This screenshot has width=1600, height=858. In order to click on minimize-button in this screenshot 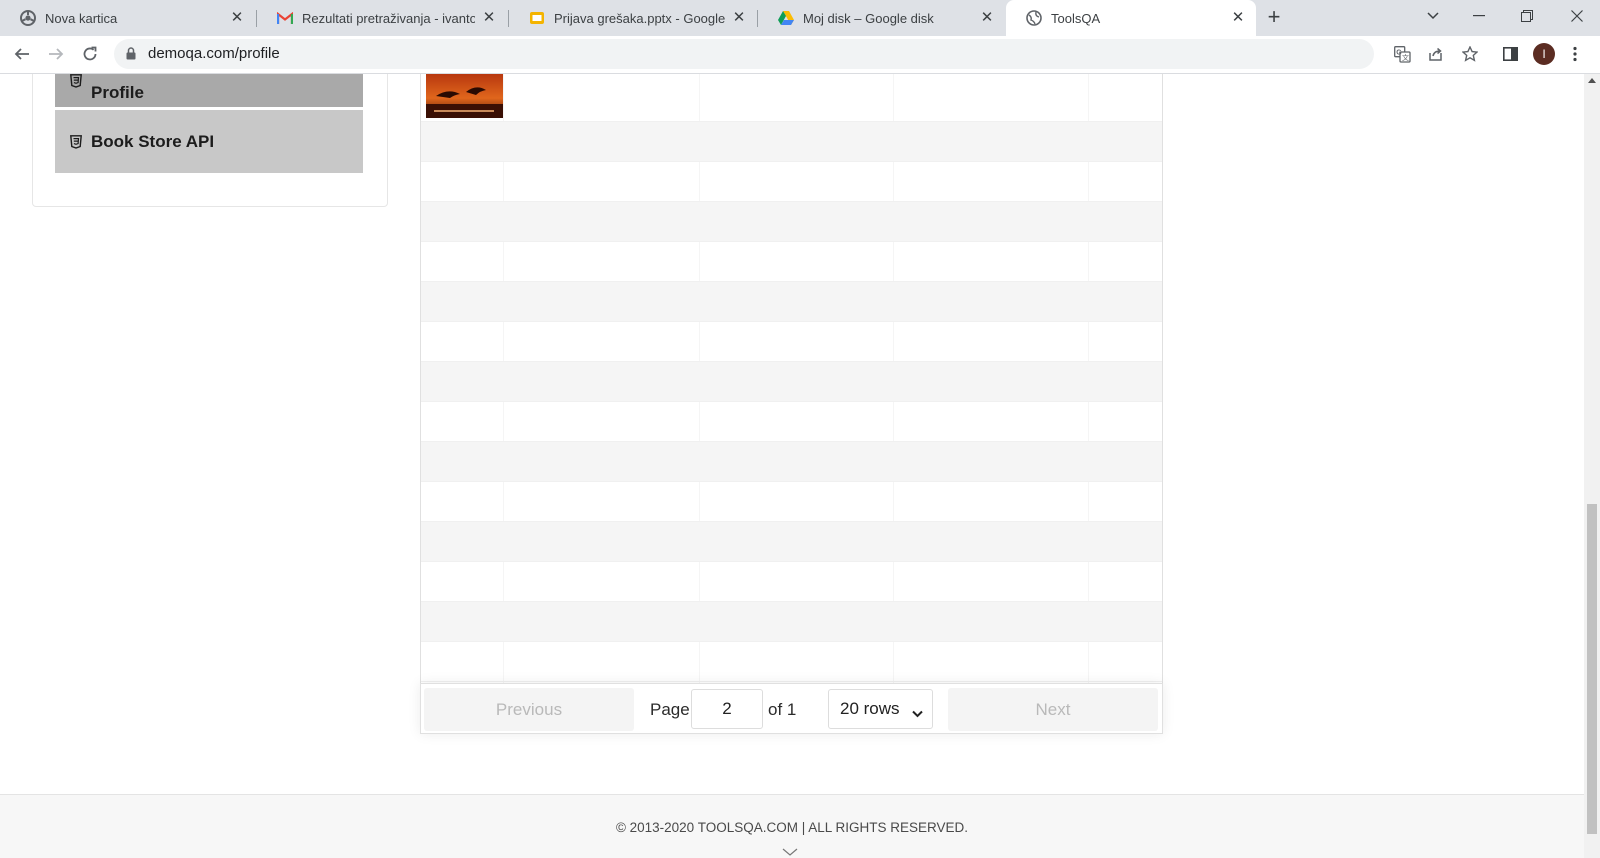, I will do `click(1479, 16)`.